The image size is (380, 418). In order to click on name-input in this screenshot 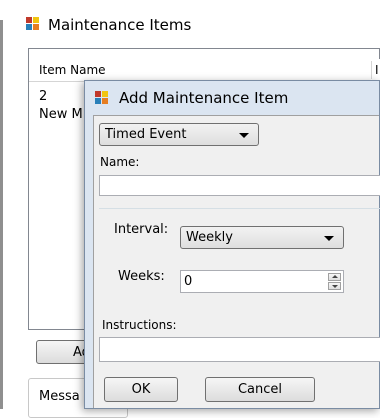, I will do `click(239, 185)`.